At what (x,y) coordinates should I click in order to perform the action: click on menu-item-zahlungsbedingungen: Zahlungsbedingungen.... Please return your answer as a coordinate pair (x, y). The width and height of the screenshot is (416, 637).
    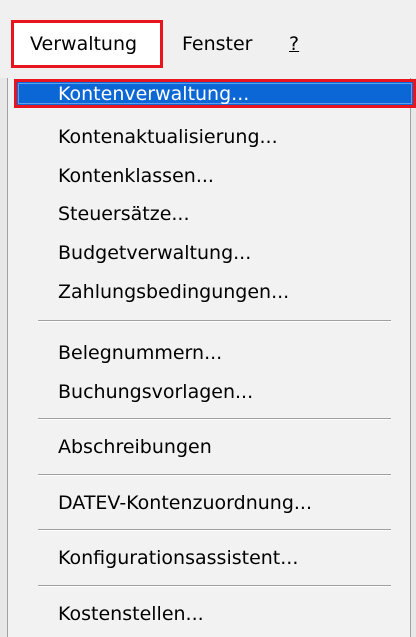
    Looking at the image, I should click on (173, 292).